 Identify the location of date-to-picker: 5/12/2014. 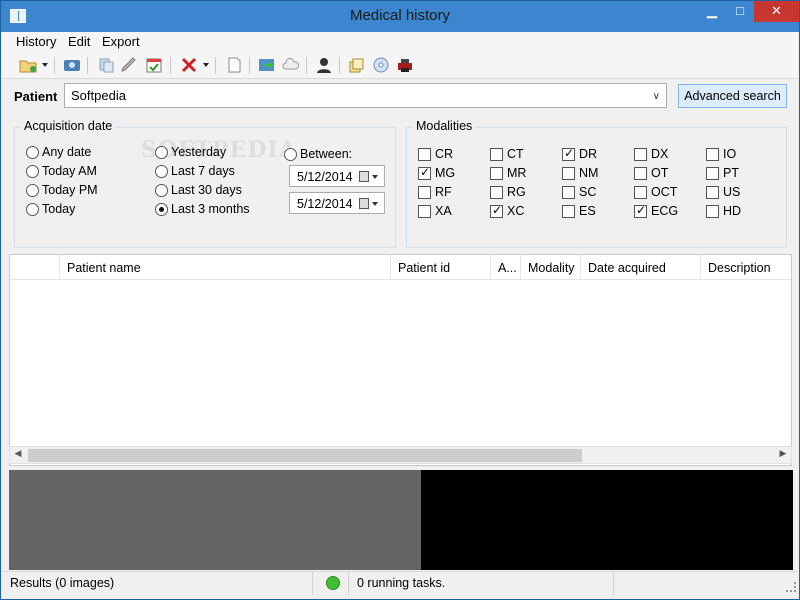
(337, 203).